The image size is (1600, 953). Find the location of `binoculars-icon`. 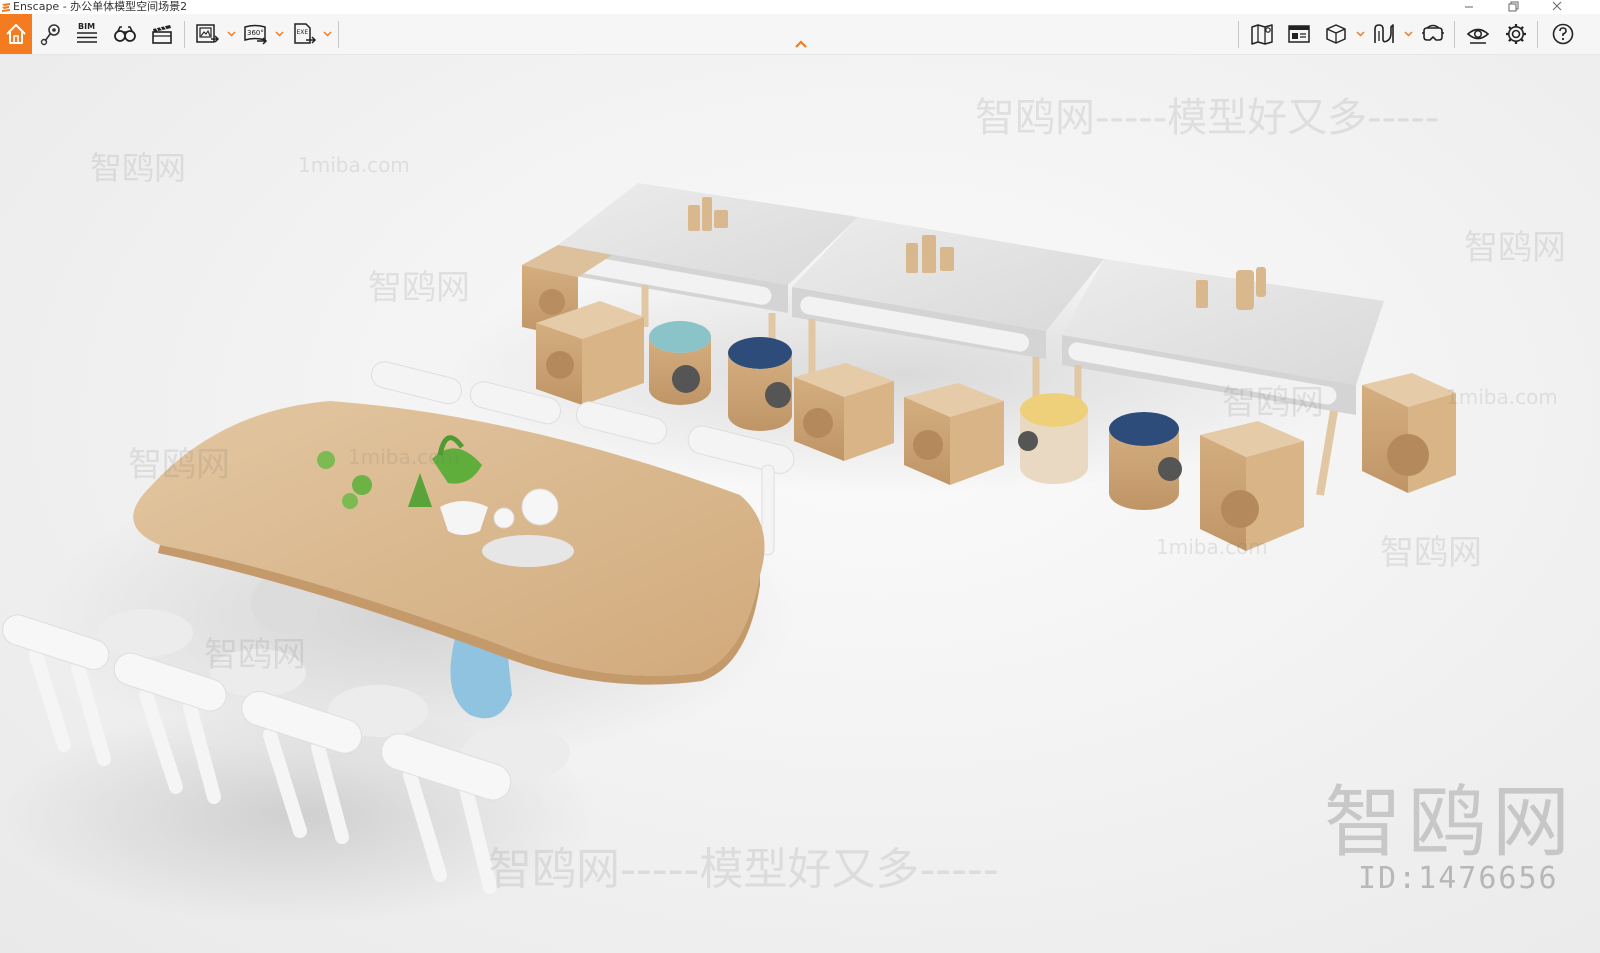

binoculars-icon is located at coordinates (125, 34).